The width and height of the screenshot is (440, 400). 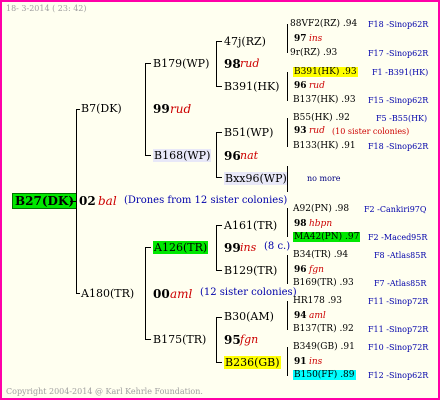 I want to click on gen4-name: B169(TR), so click(x=315, y=283).